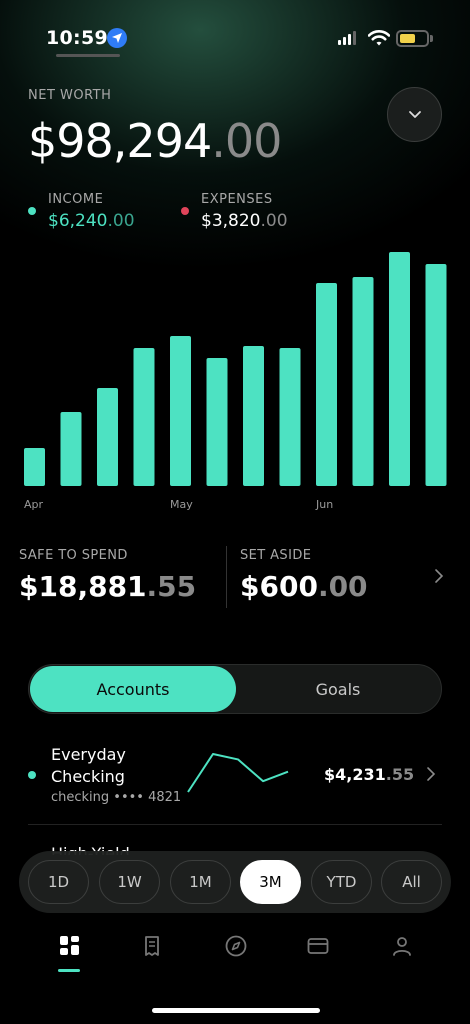 This screenshot has height=1024, width=470. Describe the element at coordinates (304, 586) in the screenshot. I see `set-aside-value: $600.00` at that location.